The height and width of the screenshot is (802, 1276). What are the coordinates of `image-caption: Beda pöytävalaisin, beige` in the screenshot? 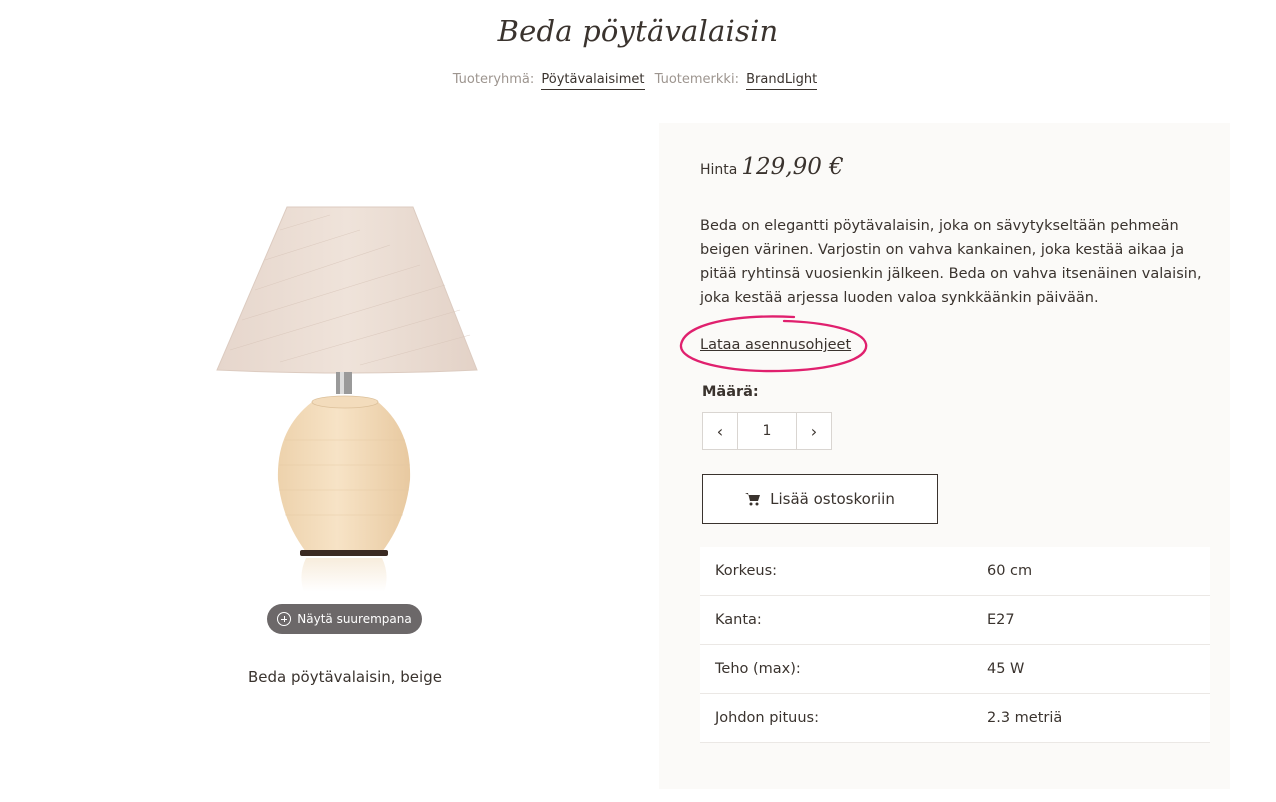 It's located at (345, 677).